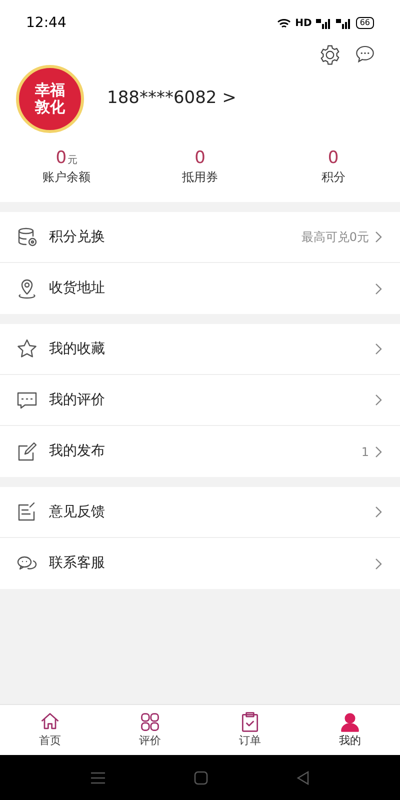 This screenshot has width=400, height=800. What do you see at coordinates (200, 349) in the screenshot?
I see `menu-row: 我的收藏` at bounding box center [200, 349].